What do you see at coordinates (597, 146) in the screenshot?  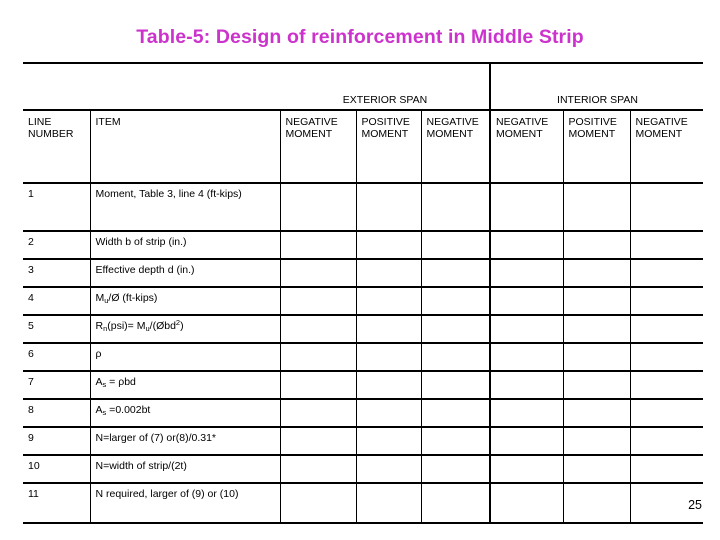 I see `header-int-positive-moment: POSITIVE MOMENT` at bounding box center [597, 146].